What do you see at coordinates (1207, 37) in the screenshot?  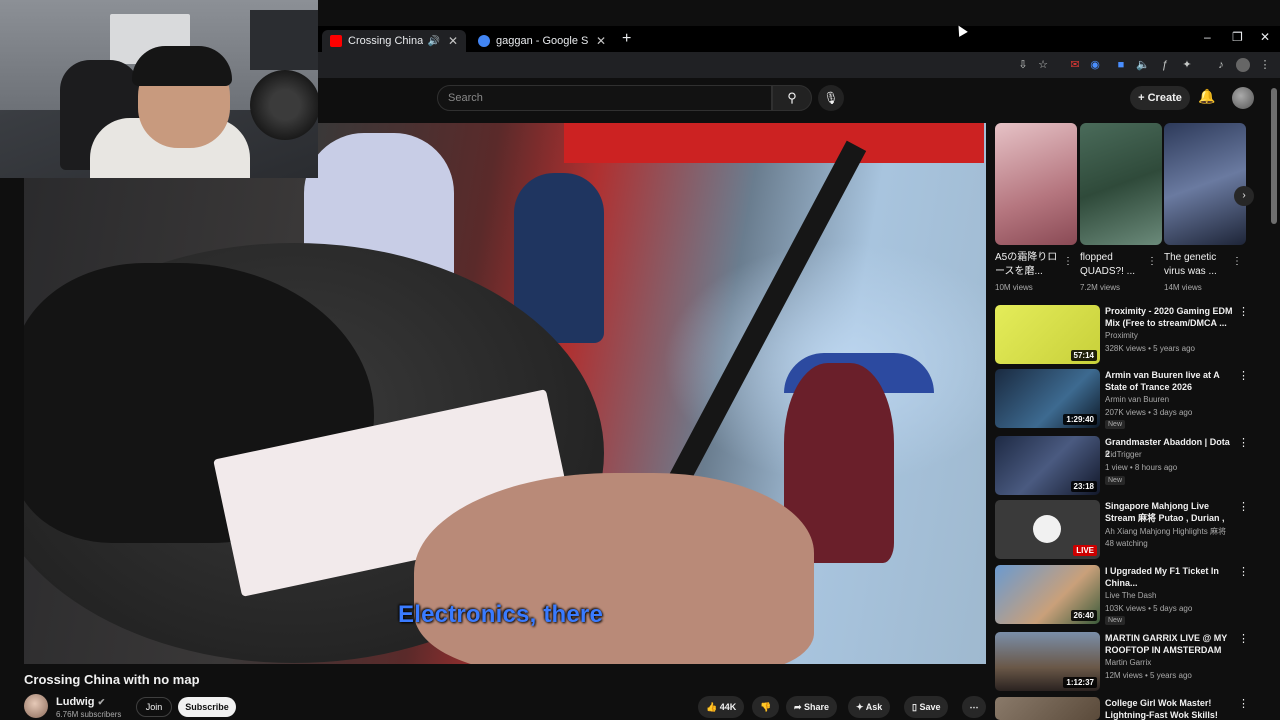 I see `minimize-button: –` at bounding box center [1207, 37].